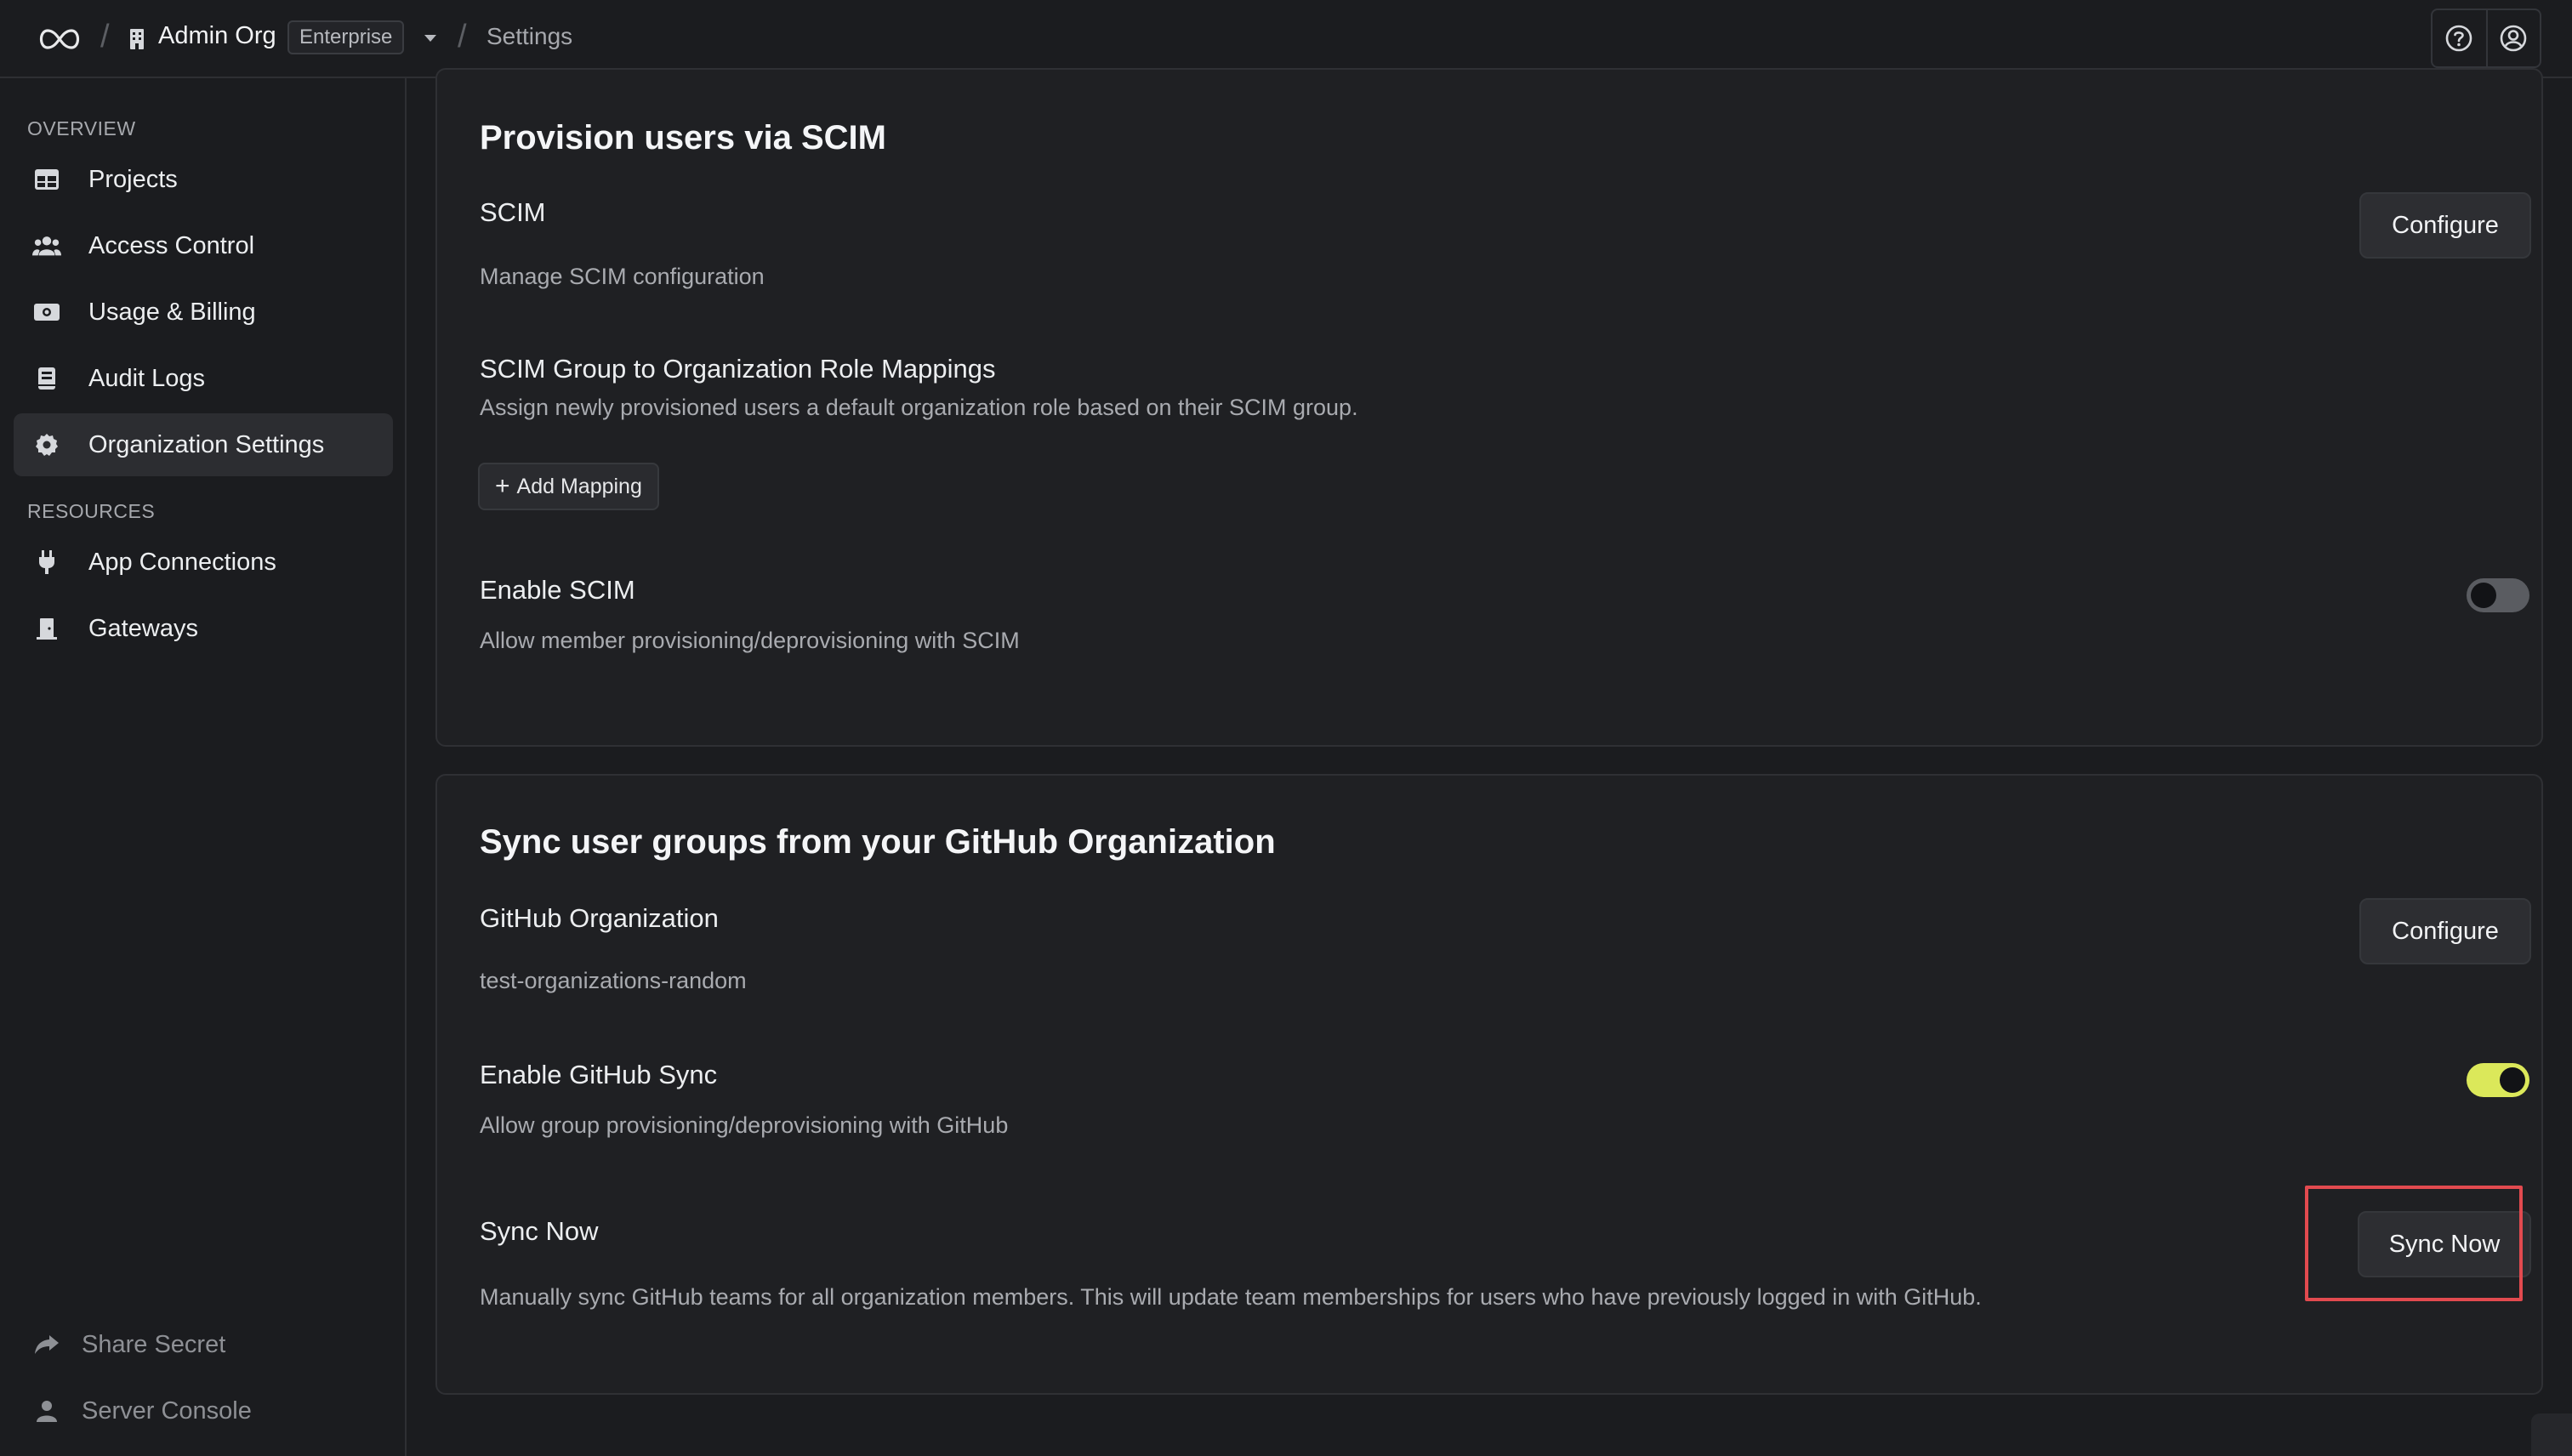 Image resolution: width=2572 pixels, height=1456 pixels. I want to click on github-configure-button: Configure, so click(2445, 931).